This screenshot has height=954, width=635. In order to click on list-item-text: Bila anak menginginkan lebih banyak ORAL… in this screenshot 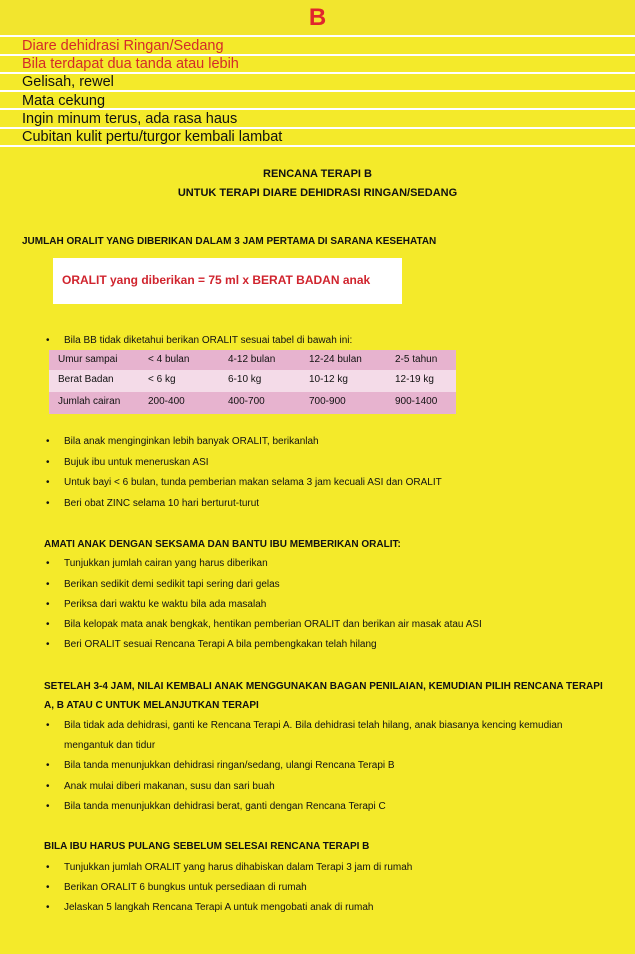, I will do `click(191, 441)`.